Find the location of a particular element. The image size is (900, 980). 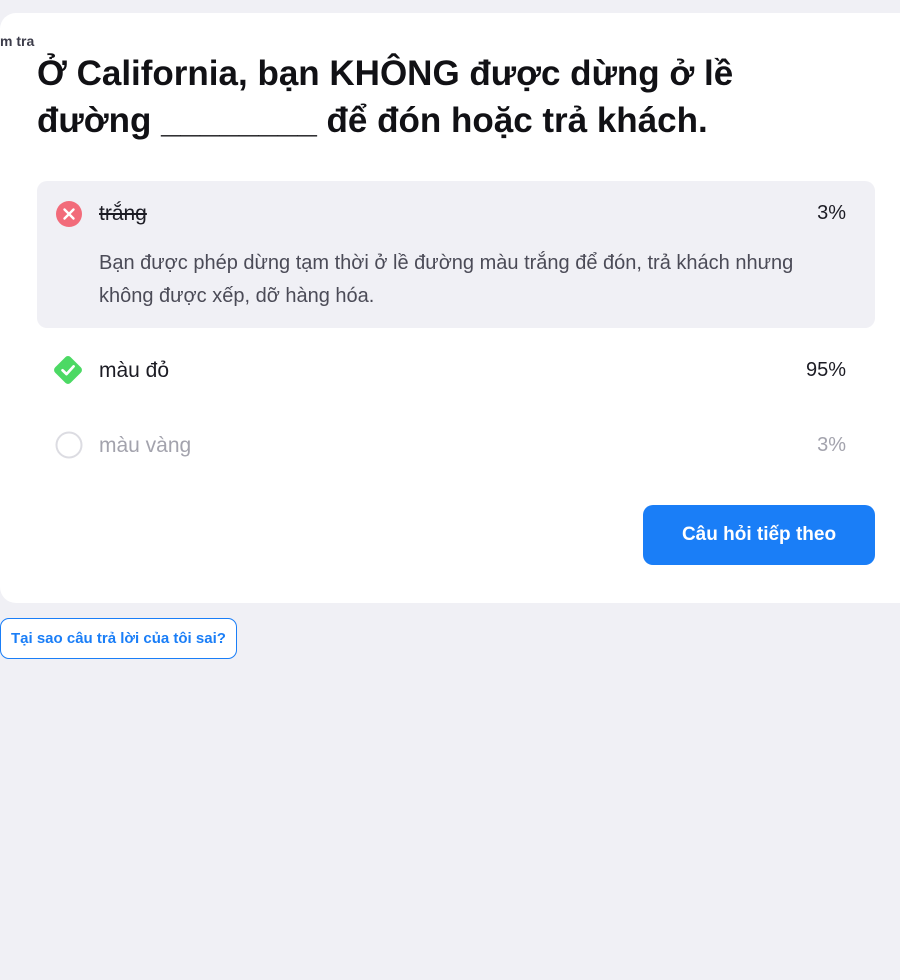

answer-label: màu đỏ is located at coordinates (134, 370).